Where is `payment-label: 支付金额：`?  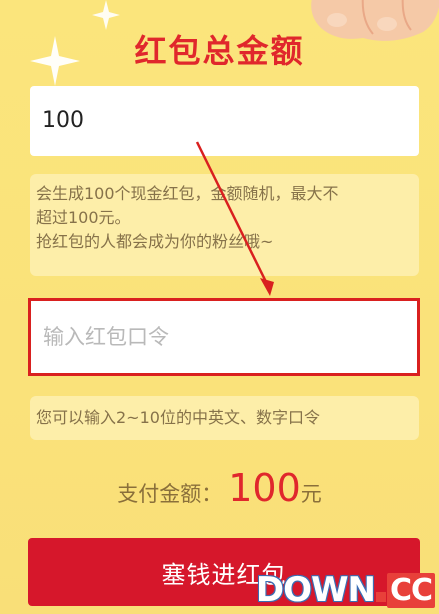
payment-label: 支付金额： is located at coordinates (170, 494).